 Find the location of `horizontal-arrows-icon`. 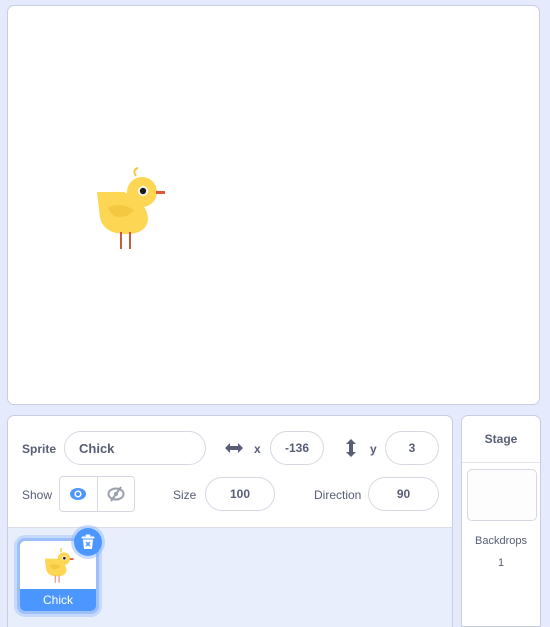

horizontal-arrows-icon is located at coordinates (234, 448).